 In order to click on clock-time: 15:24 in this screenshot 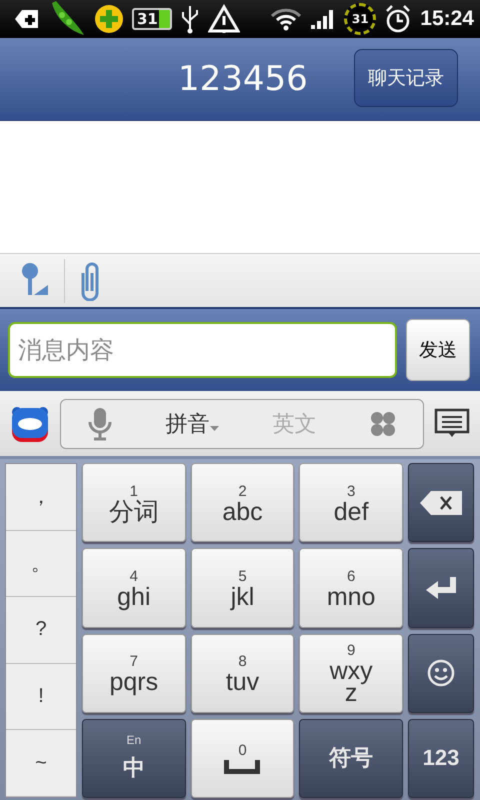, I will do `click(447, 19)`.